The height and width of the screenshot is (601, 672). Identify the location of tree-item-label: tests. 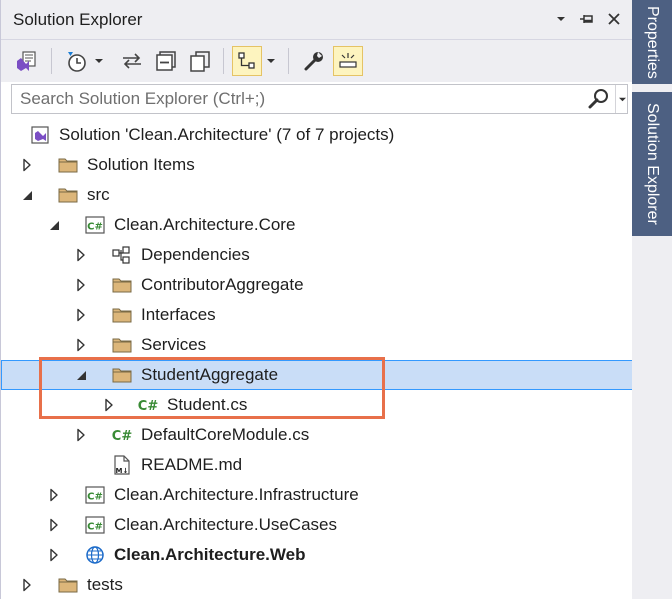
(105, 584).